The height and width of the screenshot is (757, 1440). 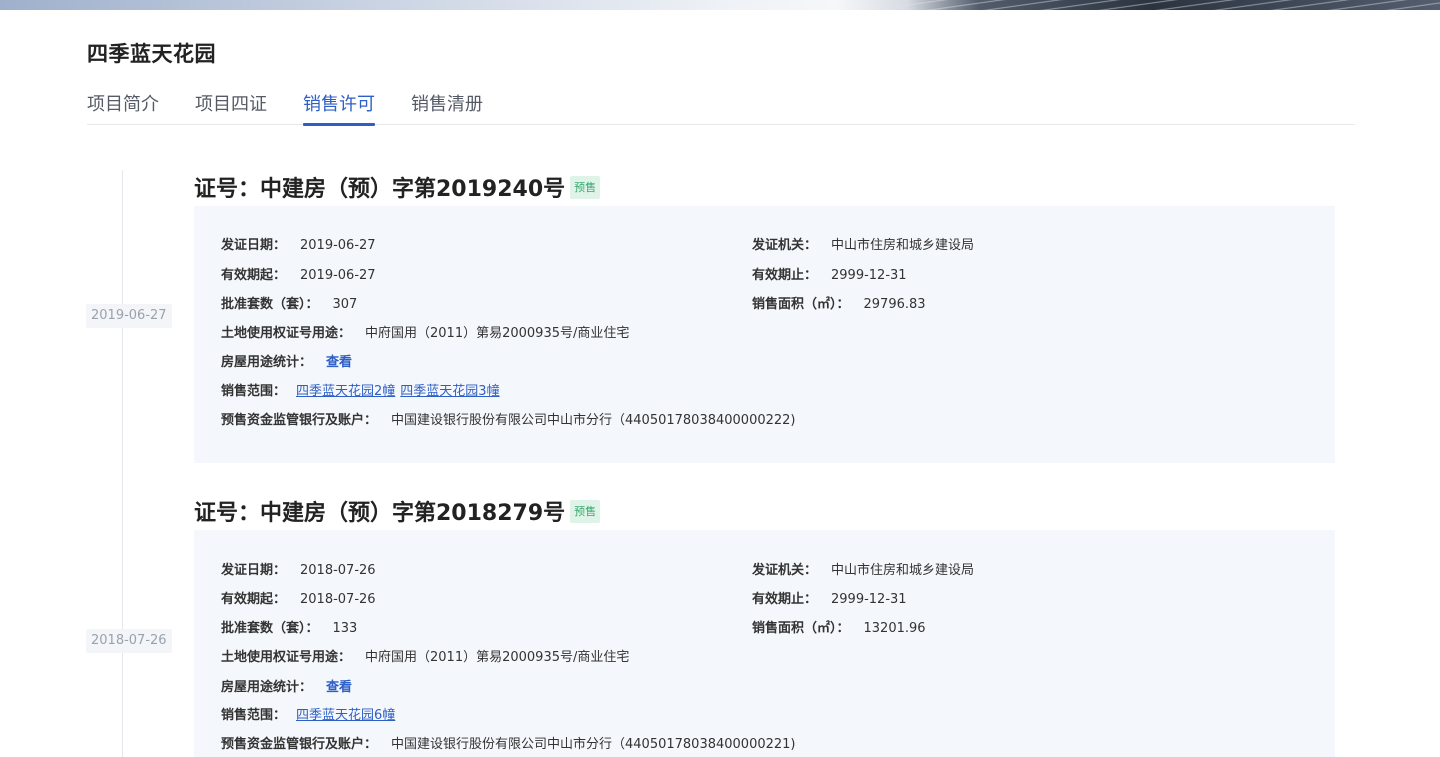 What do you see at coordinates (345, 391) in the screenshot?
I see `building-link: 四季蓝天花园2幢` at bounding box center [345, 391].